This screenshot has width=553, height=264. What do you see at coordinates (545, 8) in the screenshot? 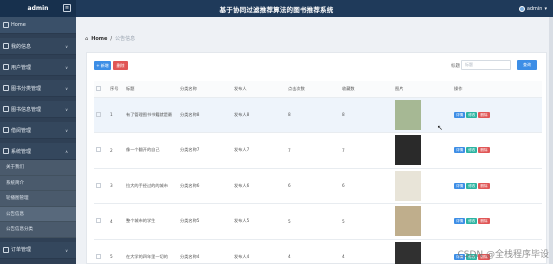
I see `chevron-down-icon: ▾` at bounding box center [545, 8].